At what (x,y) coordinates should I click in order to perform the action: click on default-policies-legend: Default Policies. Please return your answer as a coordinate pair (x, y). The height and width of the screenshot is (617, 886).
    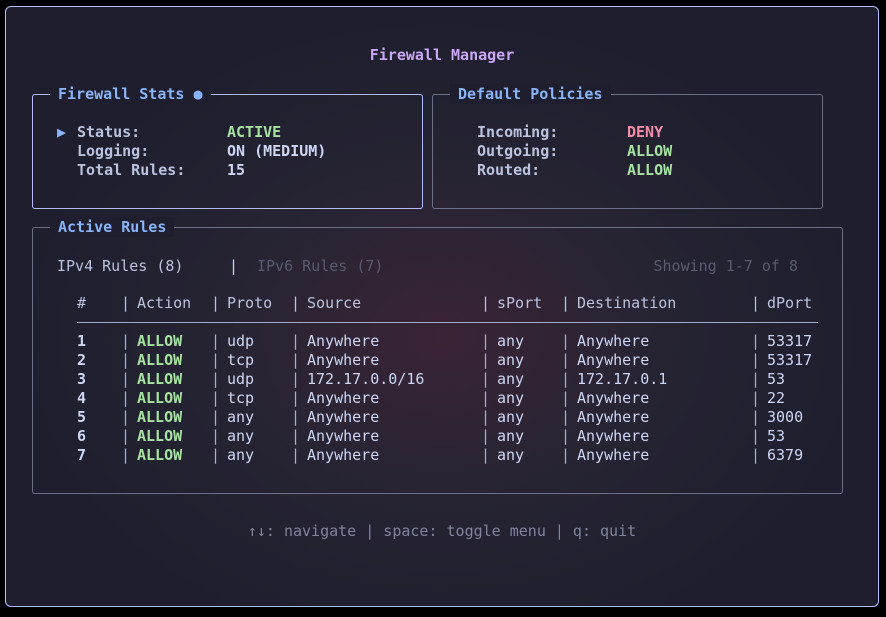
    Looking at the image, I should click on (530, 94).